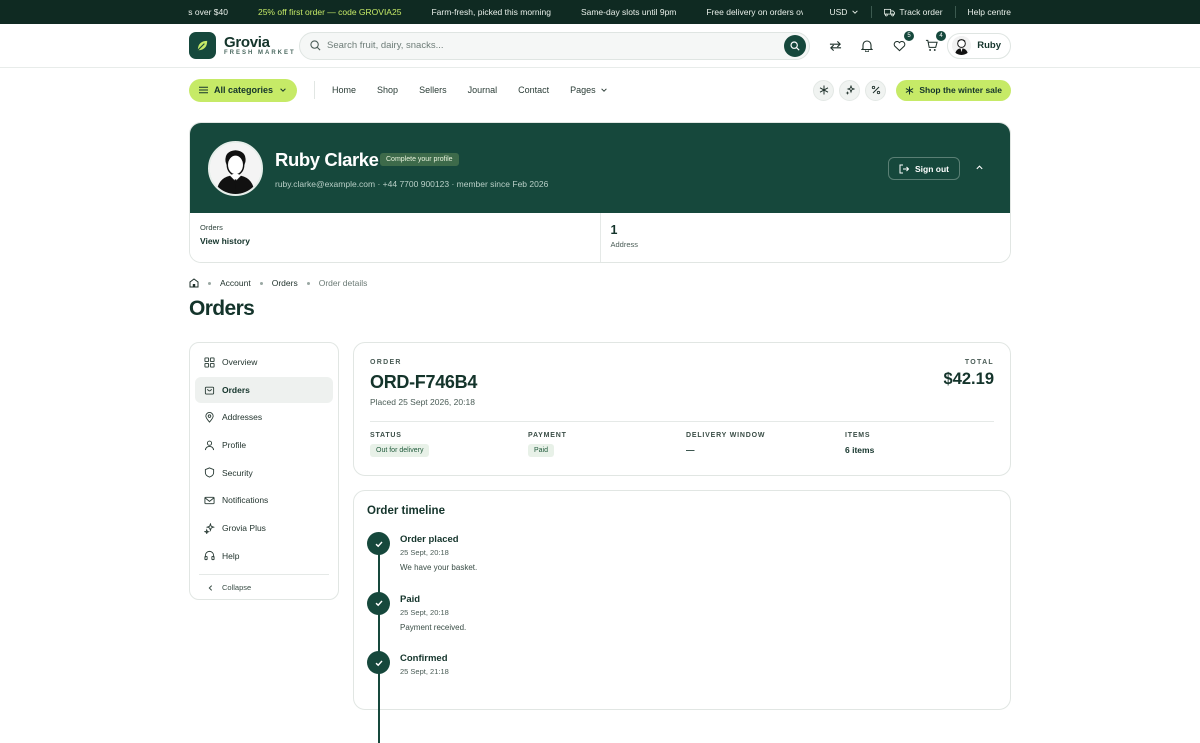 This screenshot has height=743, width=1200. I want to click on nav-link-journal: Journal, so click(483, 90).